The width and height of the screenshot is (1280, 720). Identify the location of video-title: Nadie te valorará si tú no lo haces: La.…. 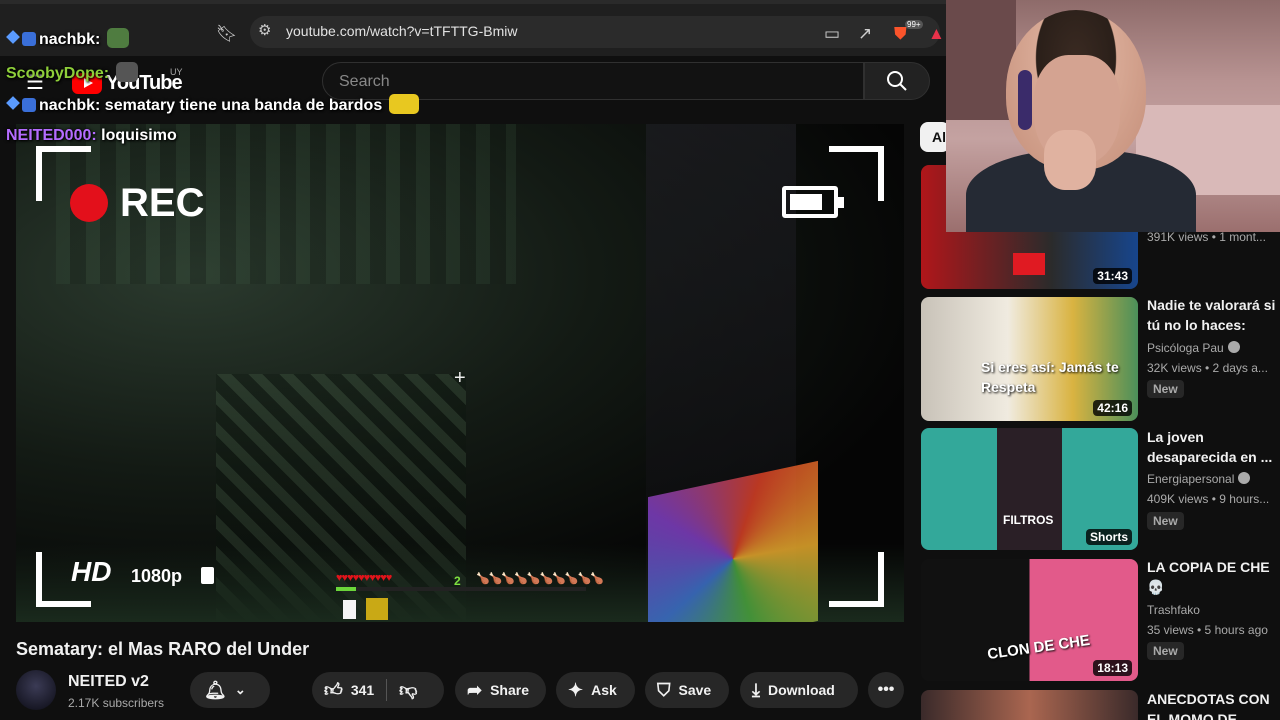
(1212, 315).